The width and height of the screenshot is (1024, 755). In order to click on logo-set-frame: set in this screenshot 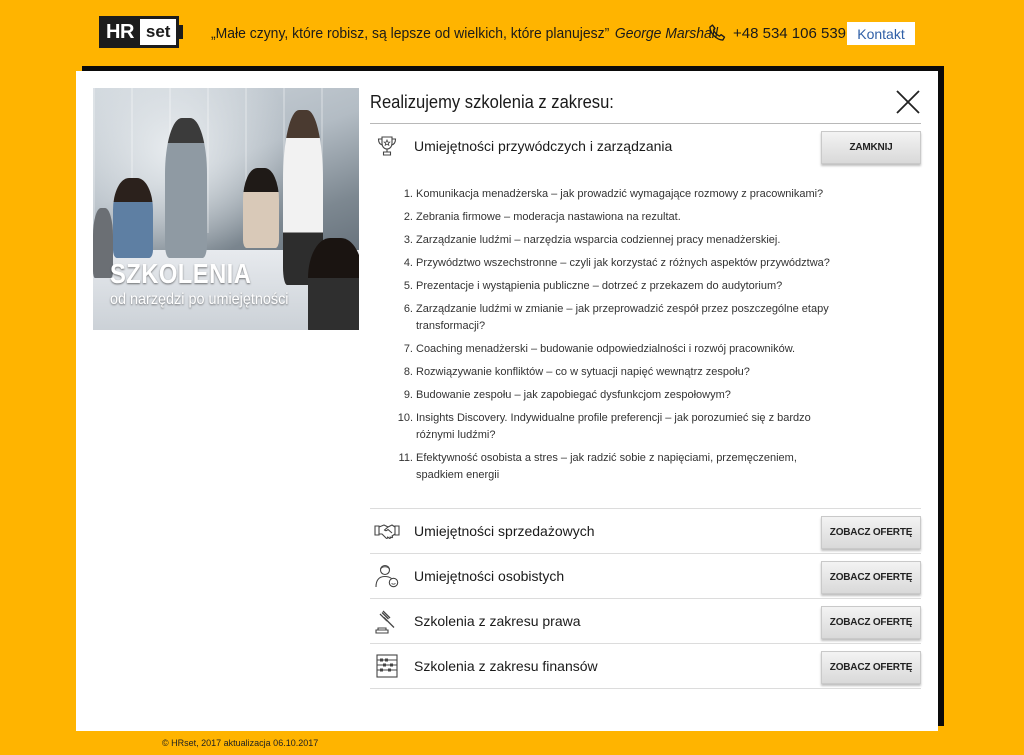, I will do `click(159, 32)`.